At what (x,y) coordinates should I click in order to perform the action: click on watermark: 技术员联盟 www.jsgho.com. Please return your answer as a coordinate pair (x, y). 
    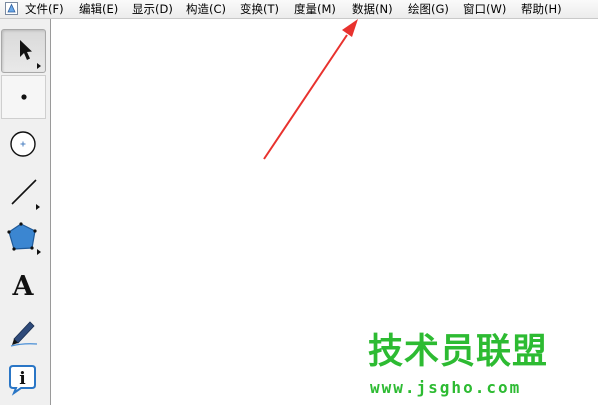
    Looking at the image, I should click on (460, 367).